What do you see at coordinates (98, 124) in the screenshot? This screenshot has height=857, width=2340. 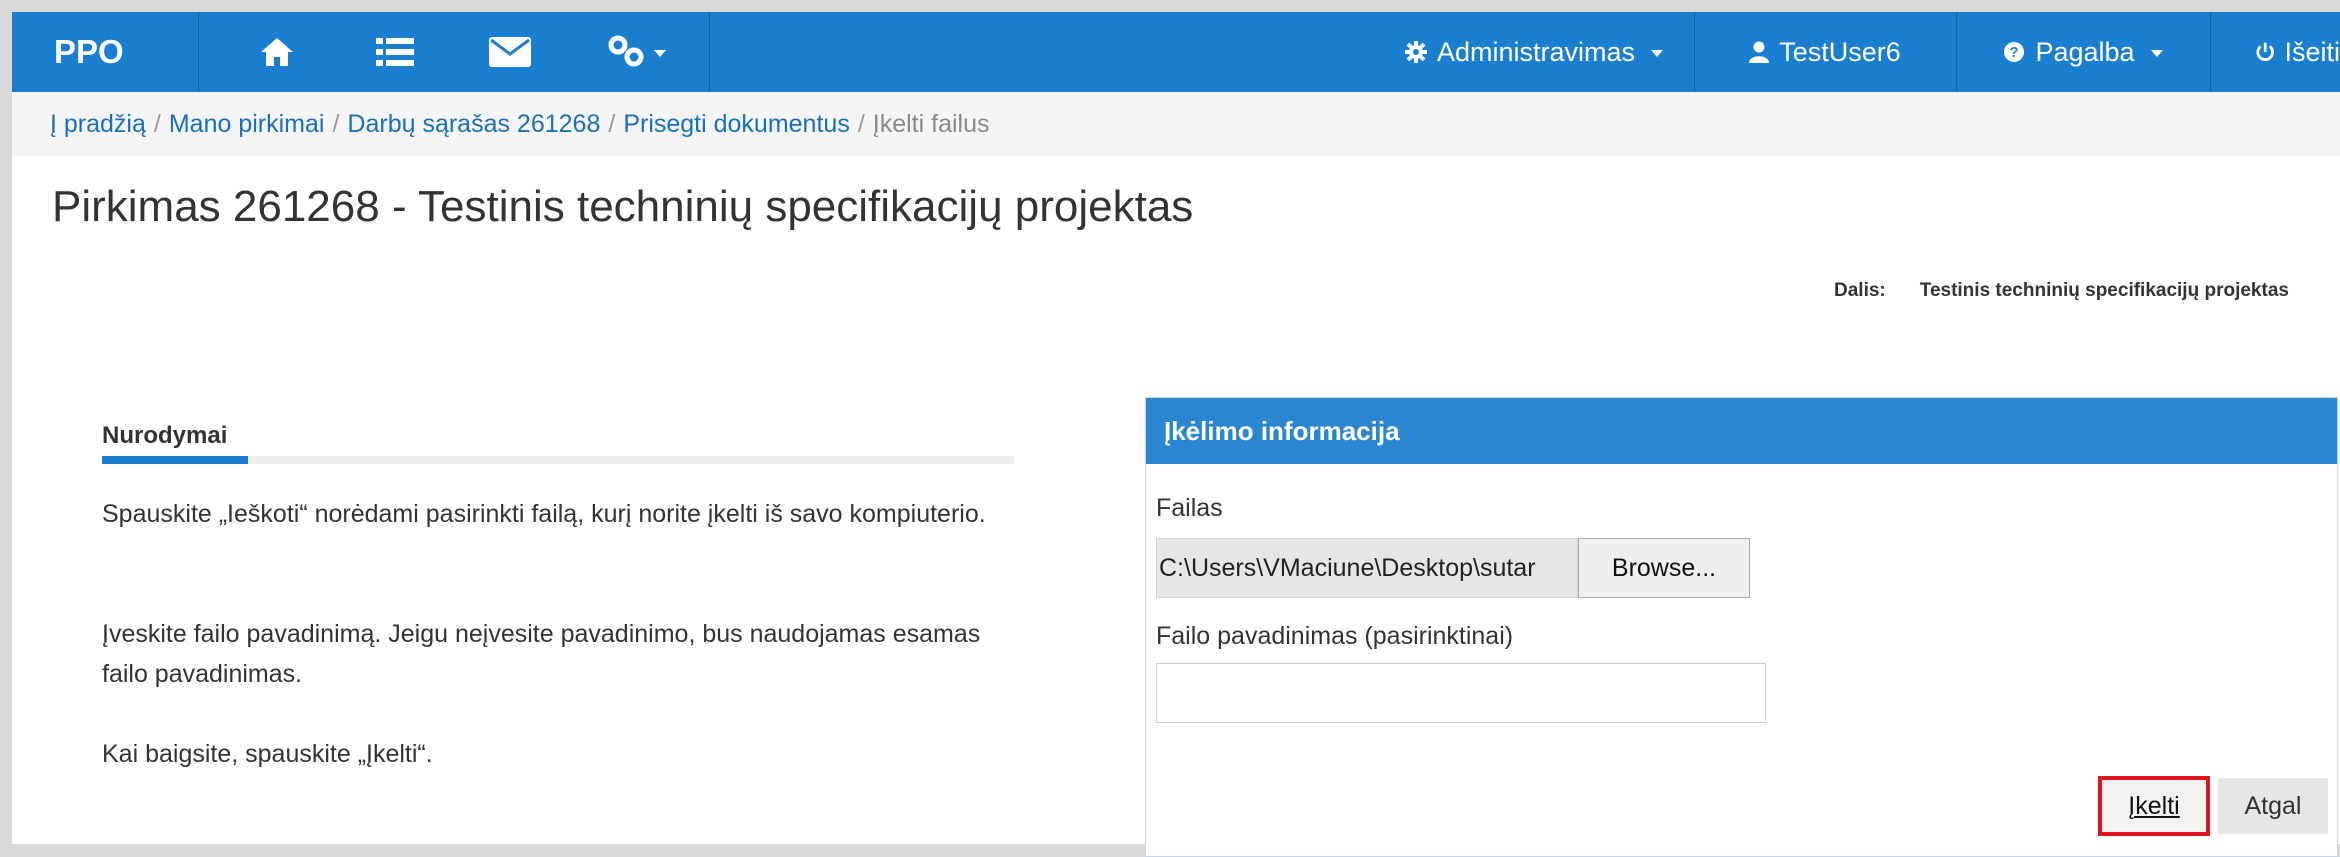 I see `breadcrumb-home-link: Į pradžią` at bounding box center [98, 124].